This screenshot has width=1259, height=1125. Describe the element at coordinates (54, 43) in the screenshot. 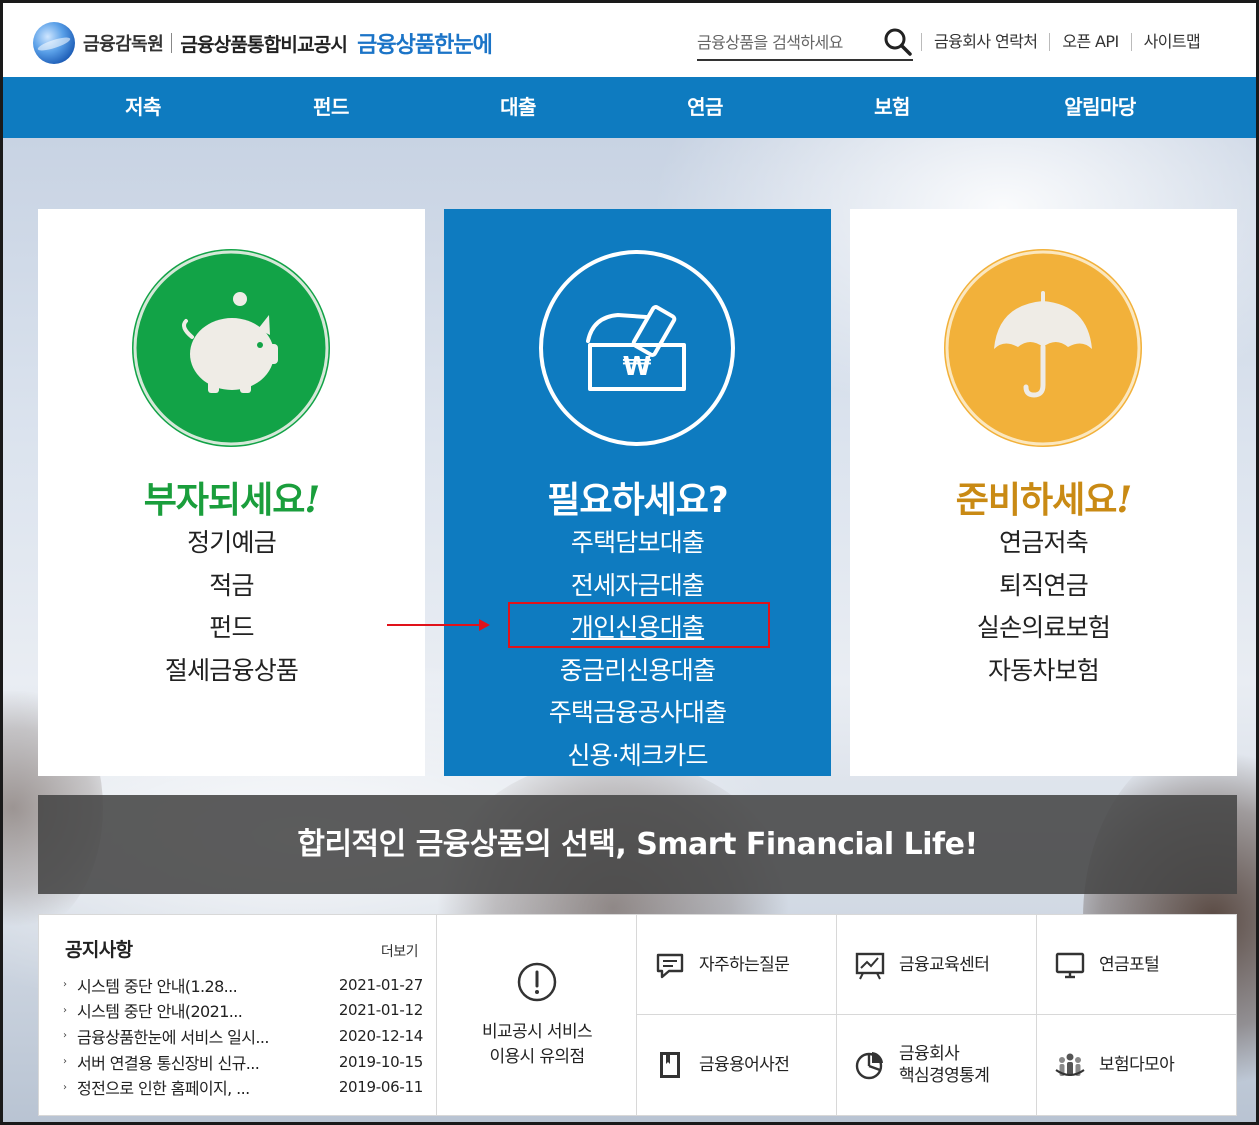

I see `globe-logo-icon` at that location.